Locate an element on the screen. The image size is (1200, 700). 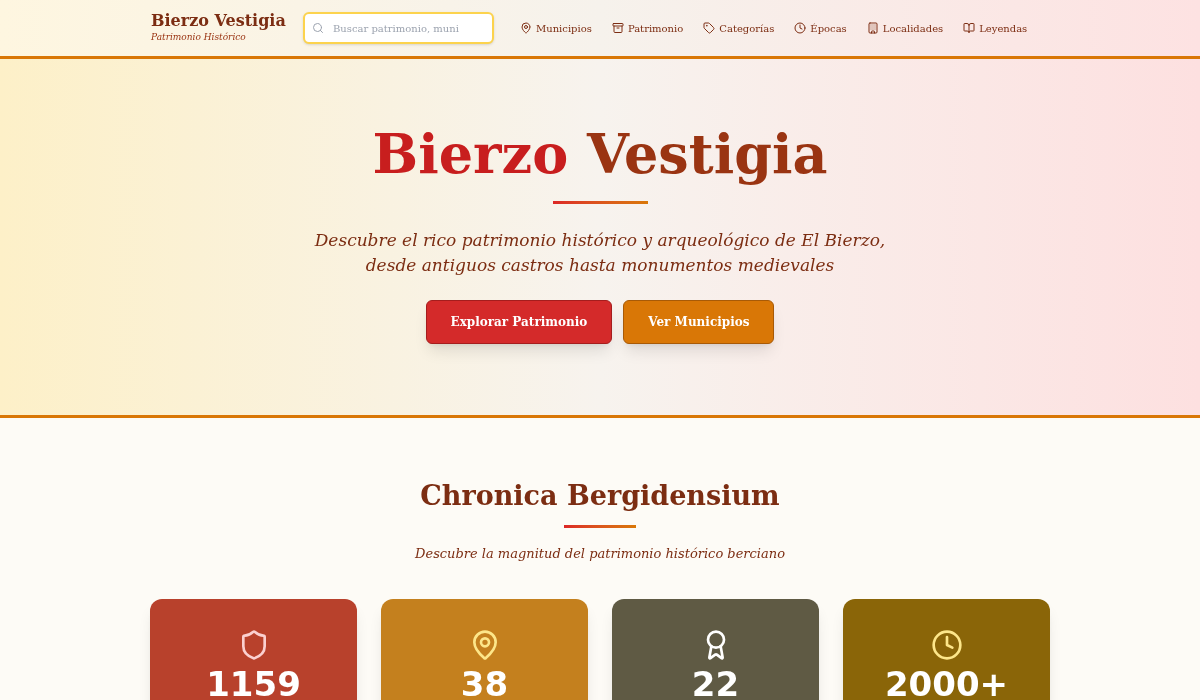
search-icon is located at coordinates (318, 28).